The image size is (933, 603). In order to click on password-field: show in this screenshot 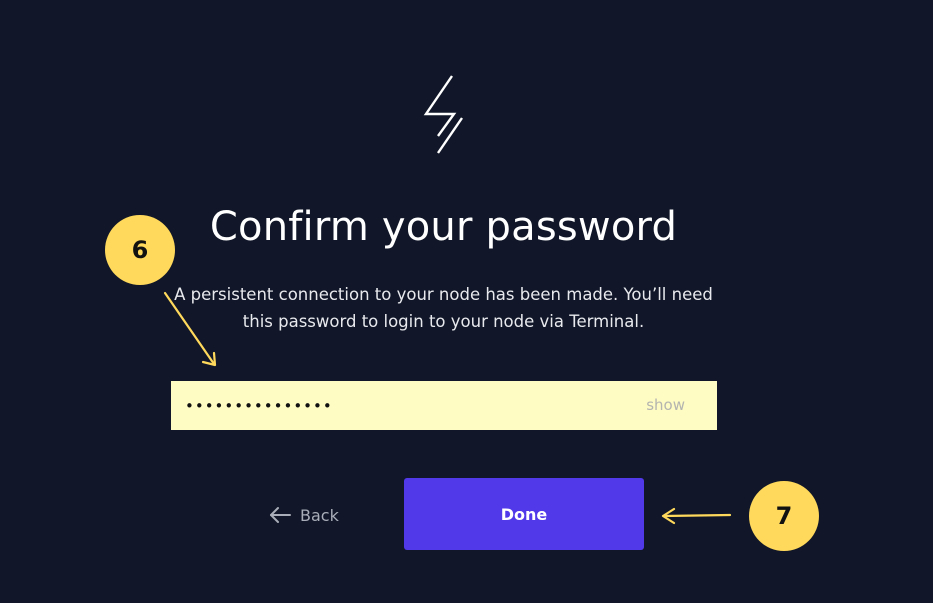, I will do `click(444, 405)`.